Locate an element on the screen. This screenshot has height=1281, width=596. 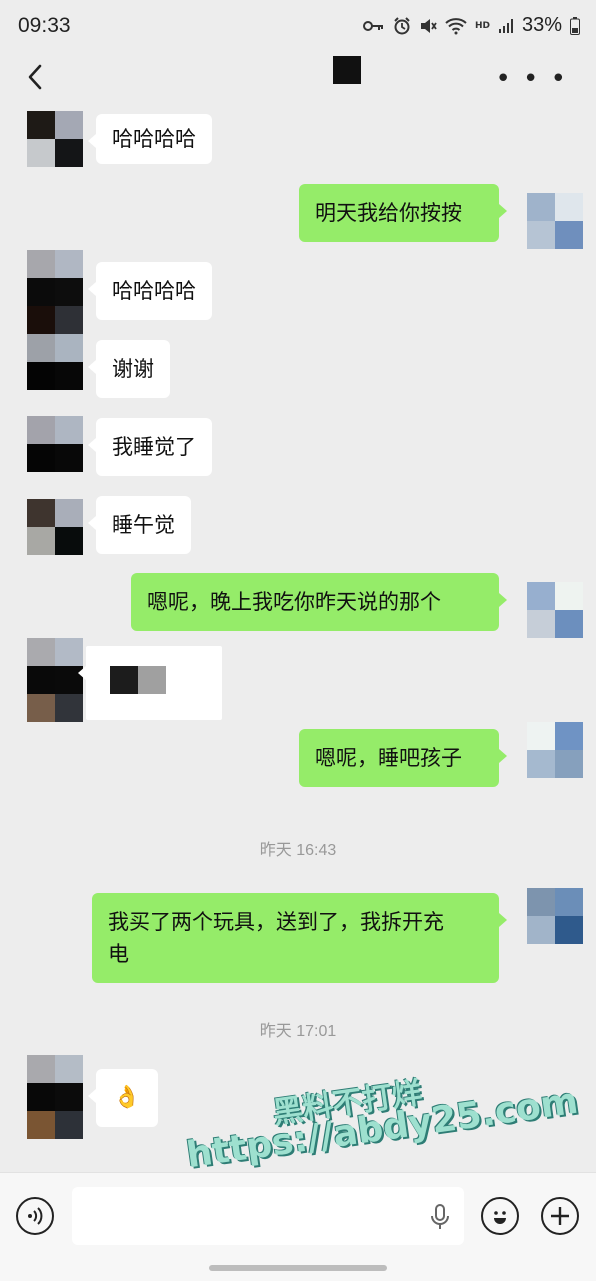
plus-icon is located at coordinates (560, 1216).